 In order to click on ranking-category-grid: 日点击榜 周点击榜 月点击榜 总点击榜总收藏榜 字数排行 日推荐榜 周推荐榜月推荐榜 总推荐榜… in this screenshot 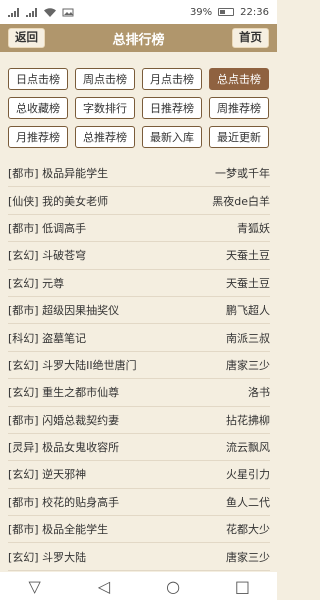, I will do `click(139, 108)`.